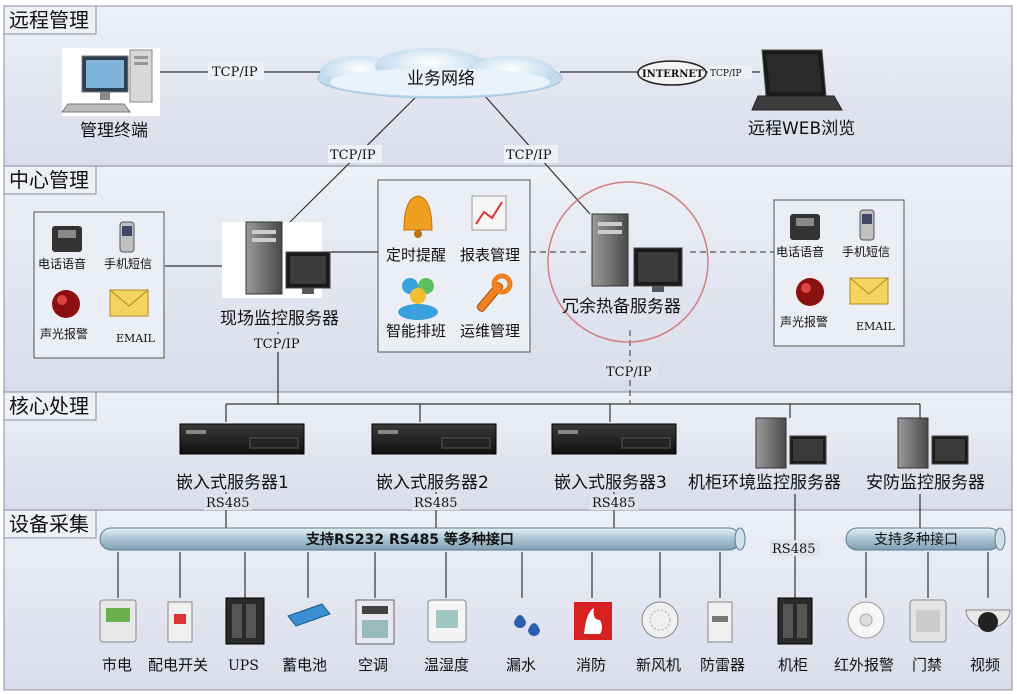  Describe the element at coordinates (279, 319) in the screenshot. I see `site-server-label: 现场监控服务器` at that location.